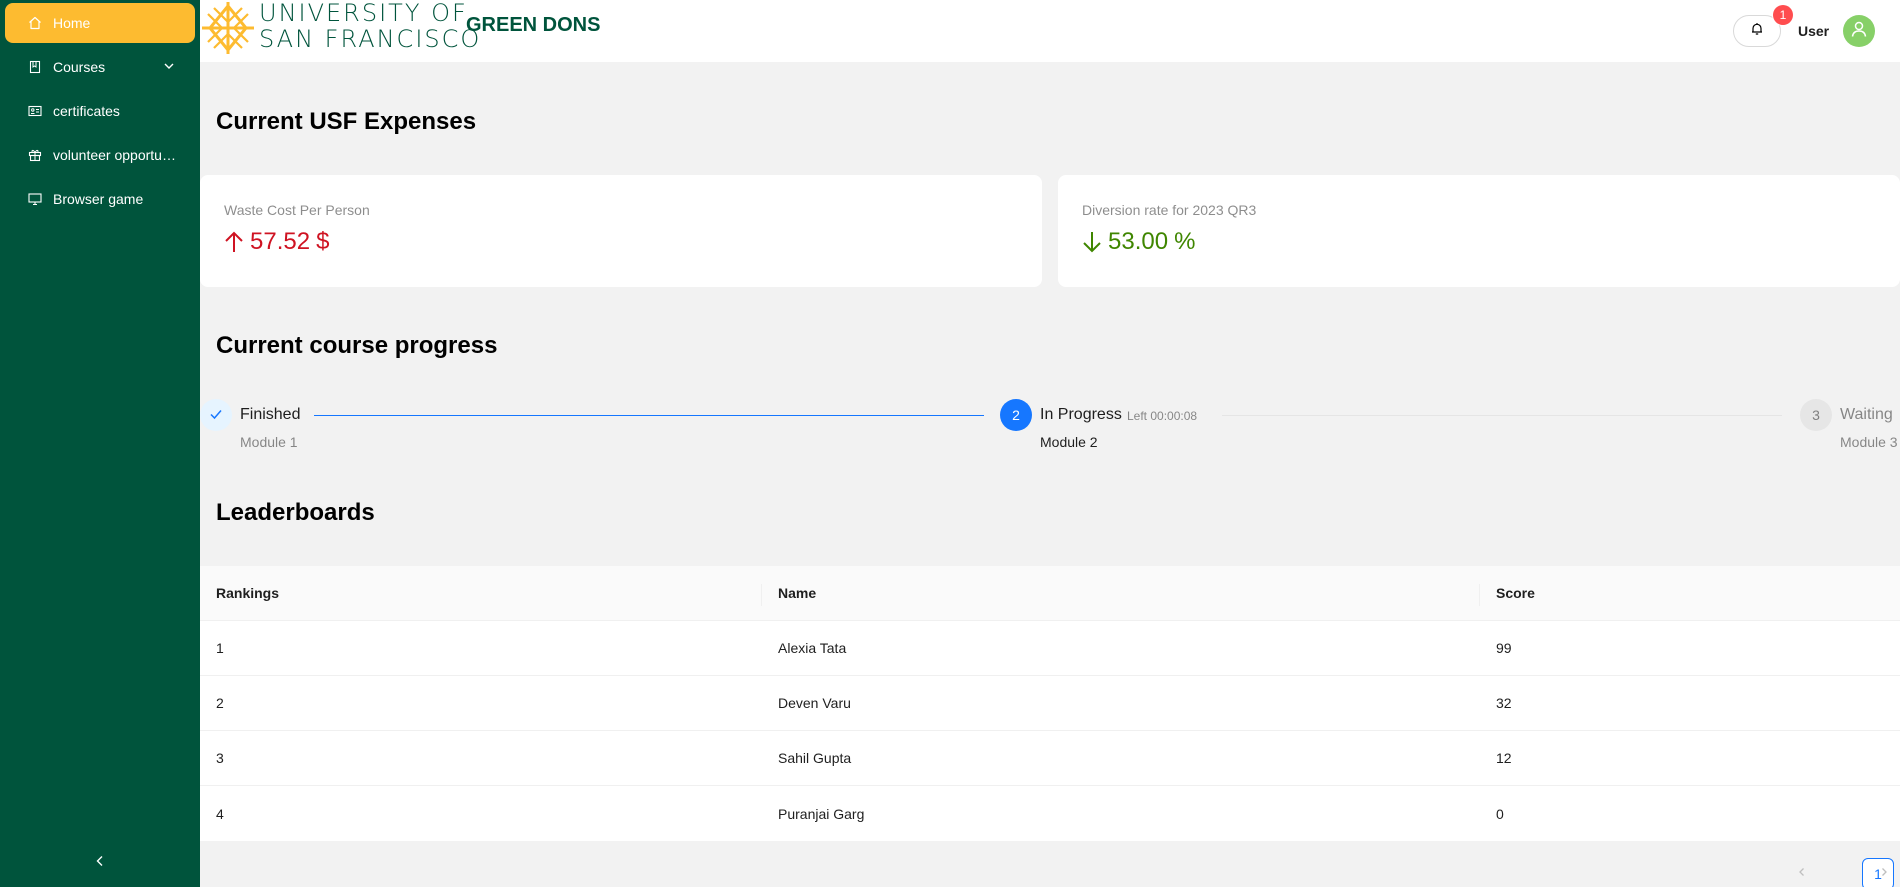 The height and width of the screenshot is (887, 1900). Describe the element at coordinates (72, 23) in the screenshot. I see `sidebar-item-label: Home` at that location.